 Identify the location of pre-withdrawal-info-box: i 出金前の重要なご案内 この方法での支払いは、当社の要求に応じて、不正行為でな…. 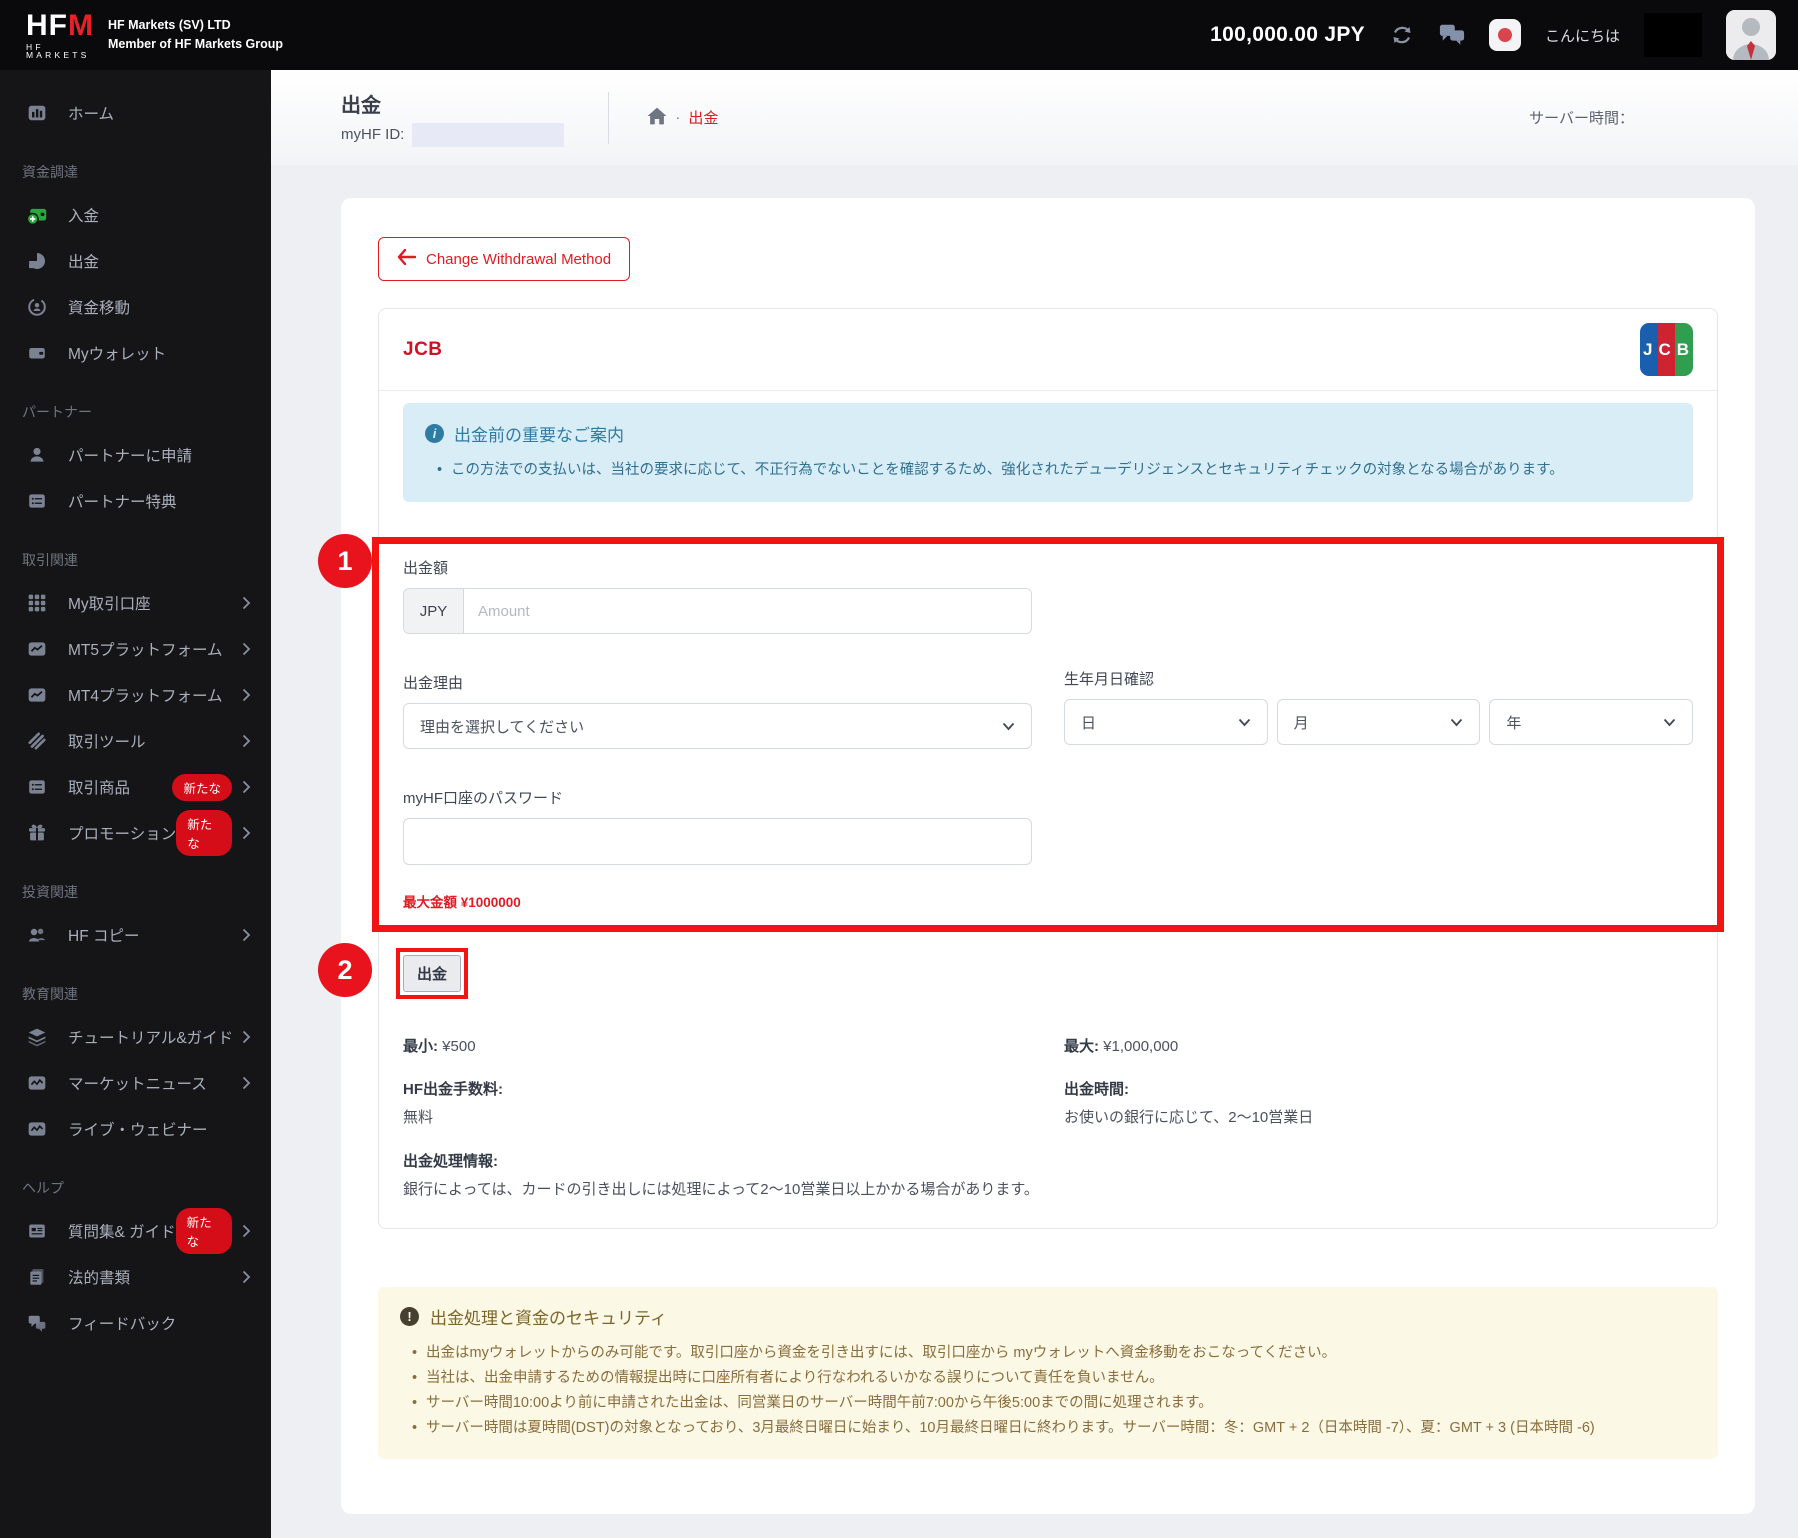
(1048, 452).